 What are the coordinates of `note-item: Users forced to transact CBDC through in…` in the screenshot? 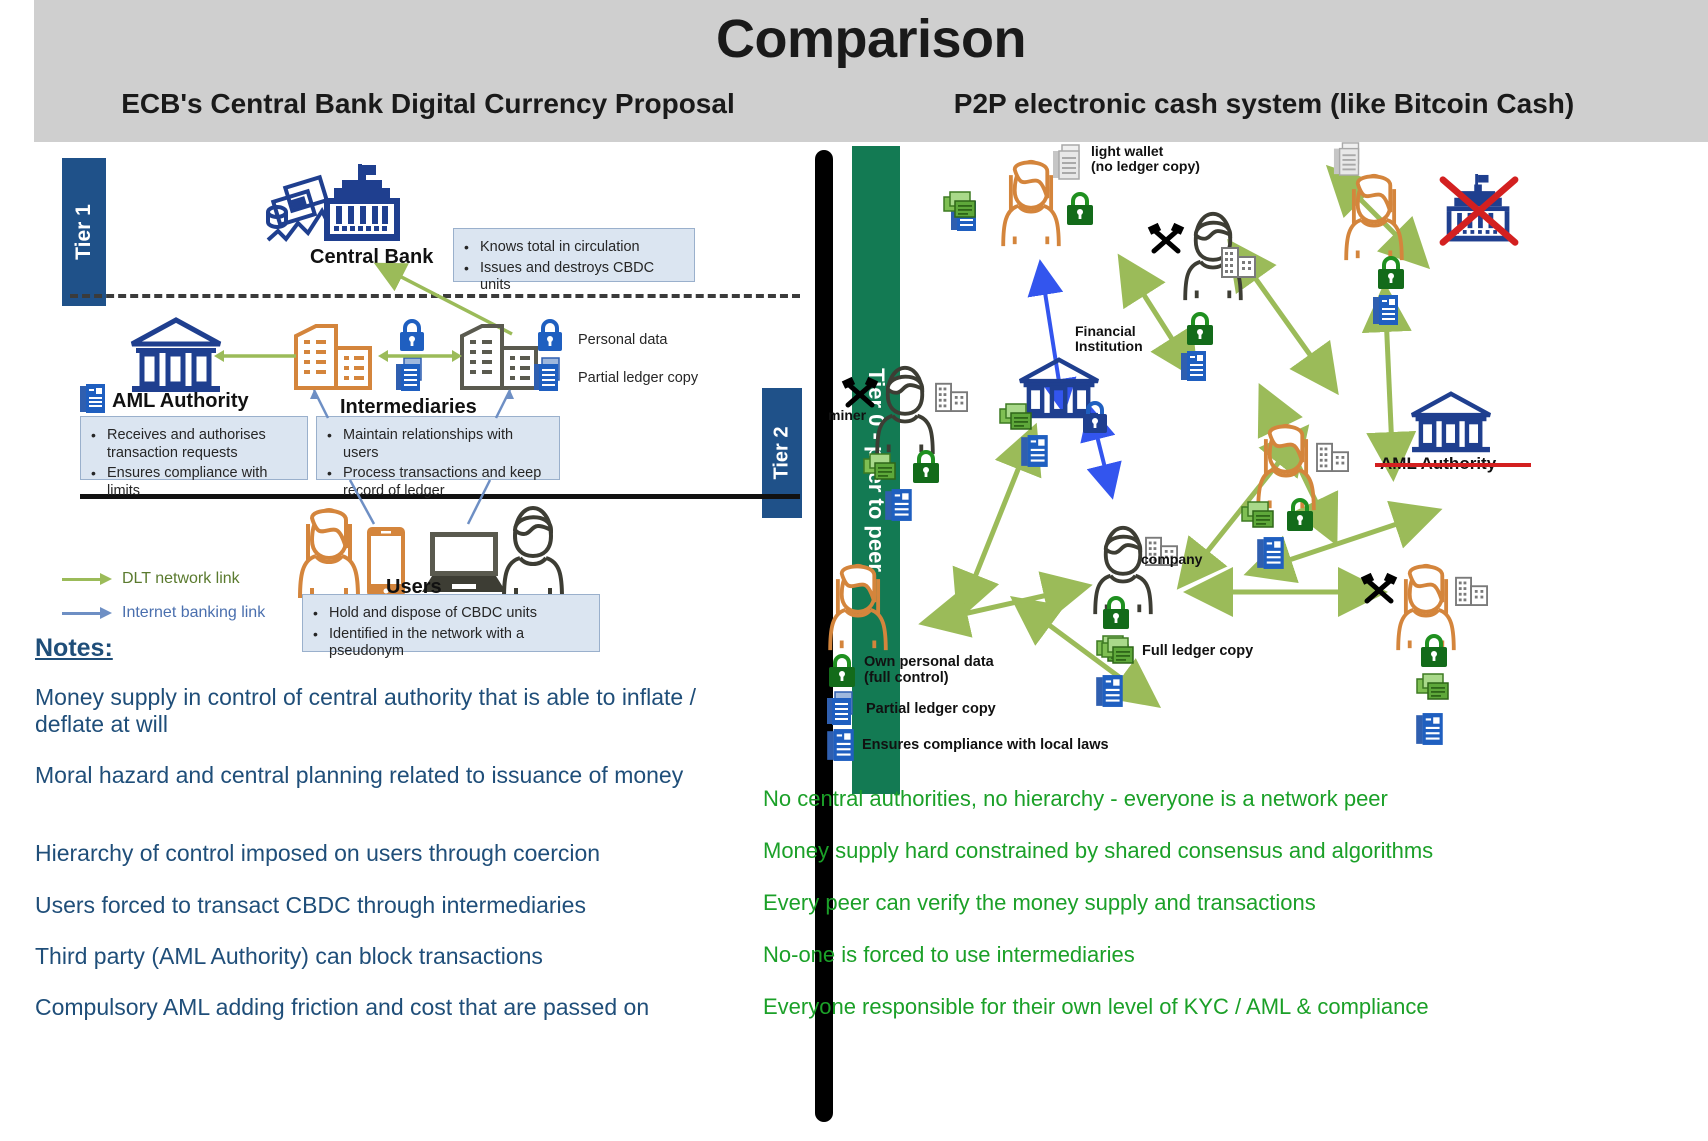 It's located at (310, 905).